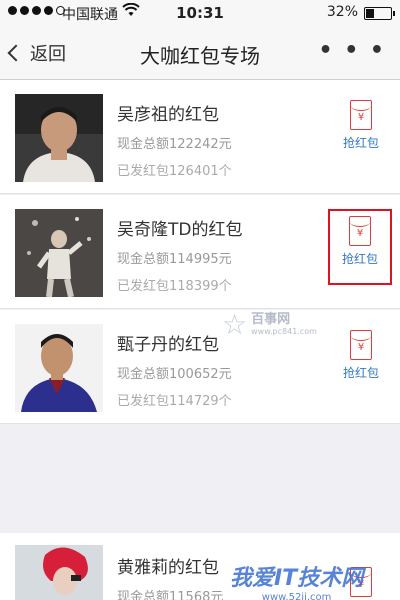  Describe the element at coordinates (174, 144) in the screenshot. I see `item-amount: 现金总额122242元` at that location.